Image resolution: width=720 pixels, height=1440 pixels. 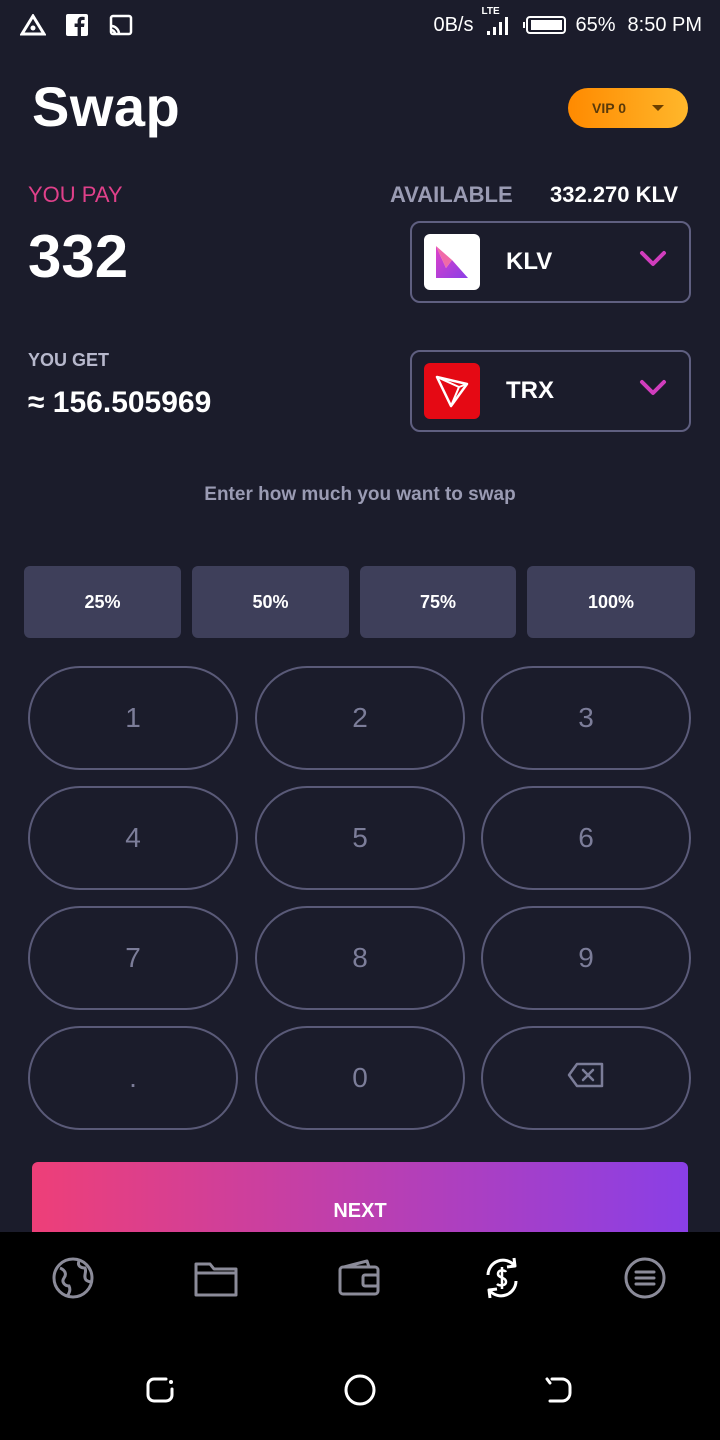 I want to click on key-decimal: ., so click(x=133, y=1078).